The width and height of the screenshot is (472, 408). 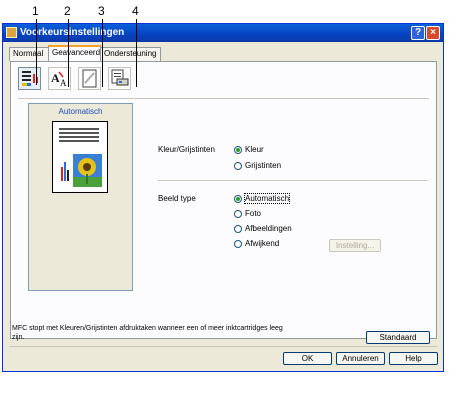 I want to click on radio-automatisch-label: Automatisch, so click(x=267, y=198).